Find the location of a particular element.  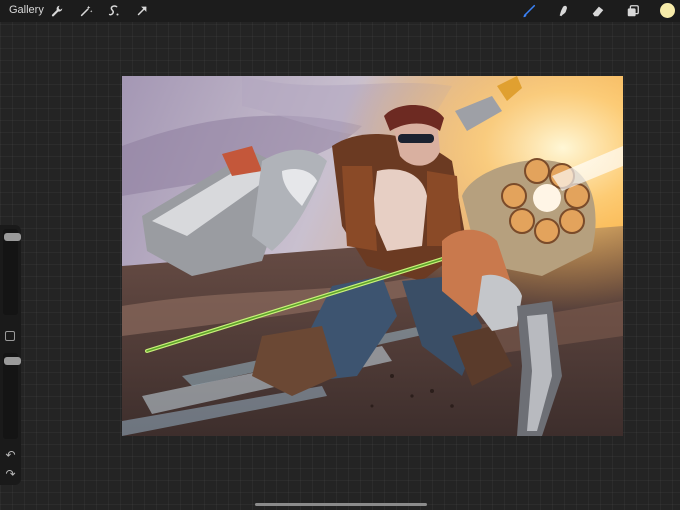

home-indicator is located at coordinates (341, 504).